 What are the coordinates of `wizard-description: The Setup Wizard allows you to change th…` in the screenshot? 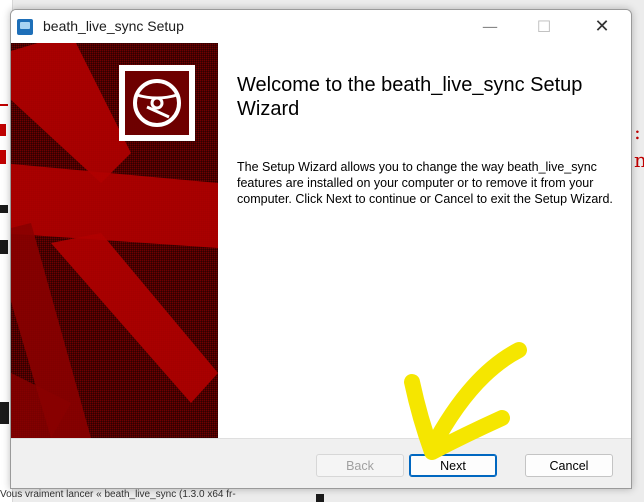 It's located at (425, 183).